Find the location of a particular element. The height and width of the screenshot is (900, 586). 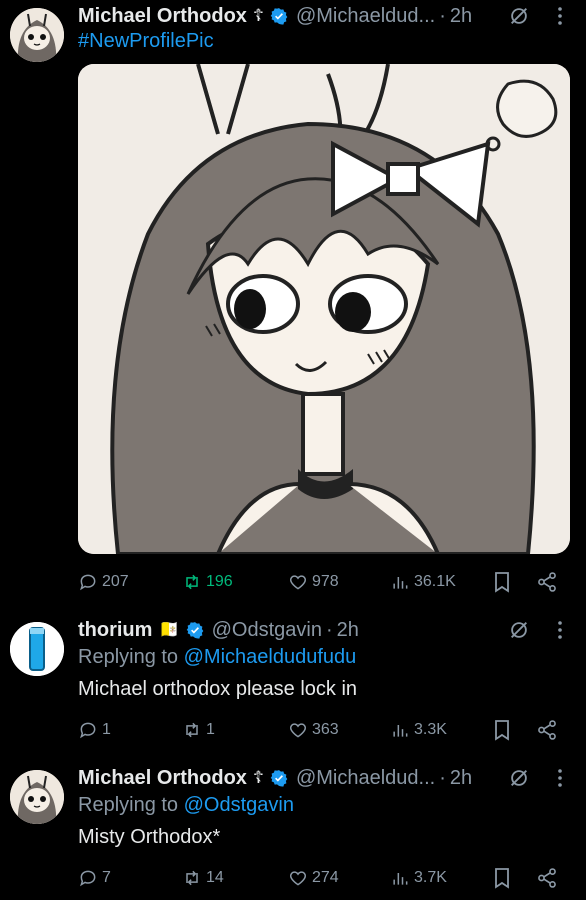

reply-button: 7 is located at coordinates (94, 878).